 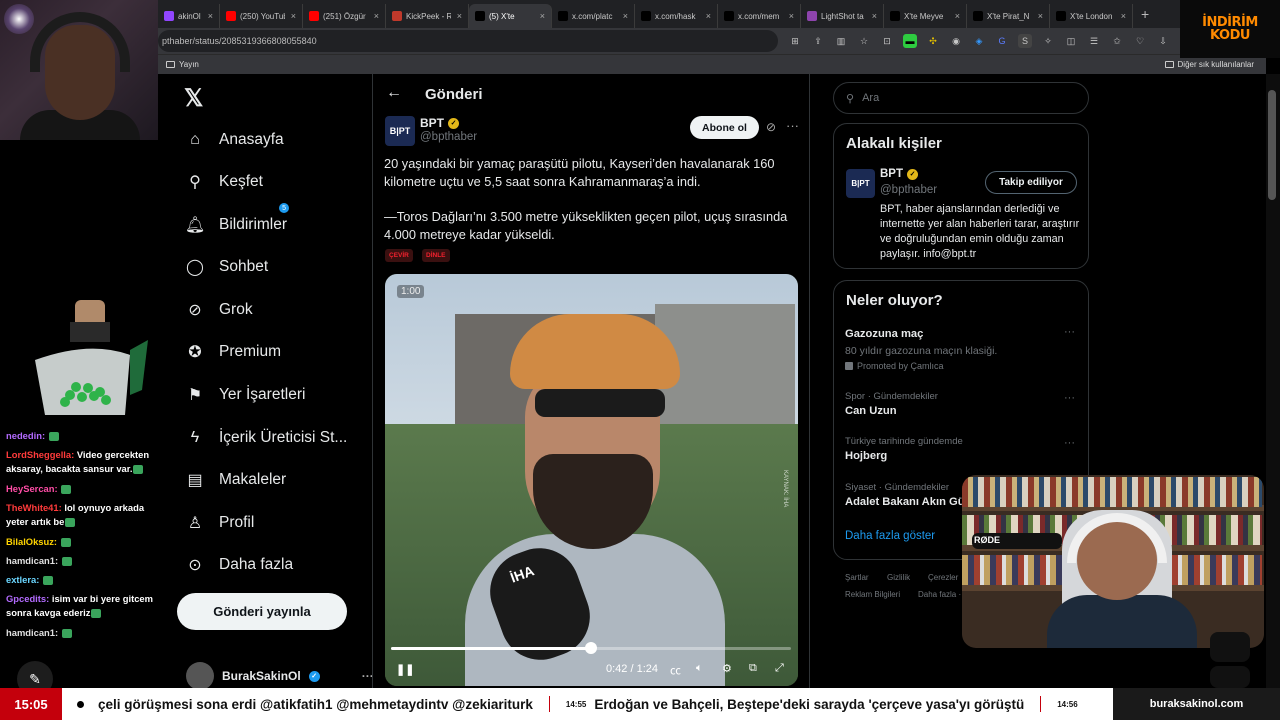 What do you see at coordinates (676, 16) in the screenshot?
I see `browser-tab: x.com/hask ×` at bounding box center [676, 16].